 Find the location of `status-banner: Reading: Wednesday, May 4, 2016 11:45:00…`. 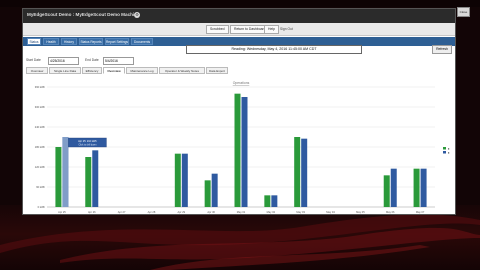

status-banner: Reading: Wednesday, May 4, 2016 11:45:00… is located at coordinates (274, 49).